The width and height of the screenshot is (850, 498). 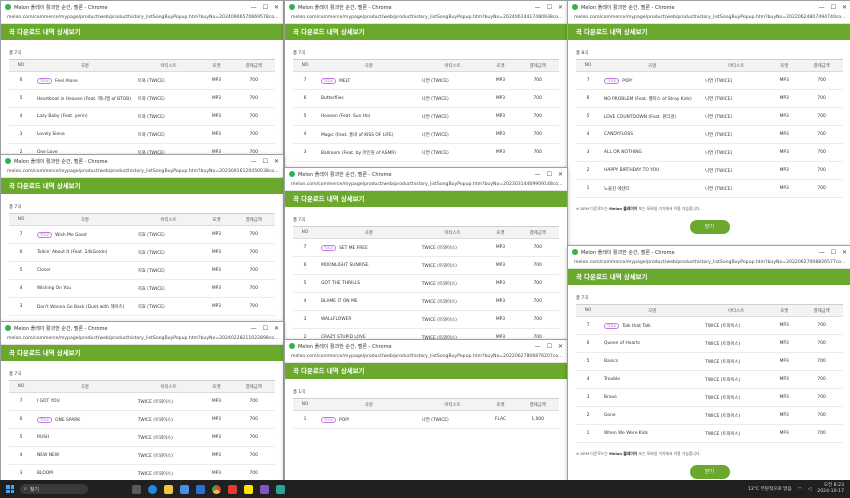 What do you see at coordinates (622, 343) in the screenshot?
I see `song-title: Queen of Hearts` at bounding box center [622, 343].